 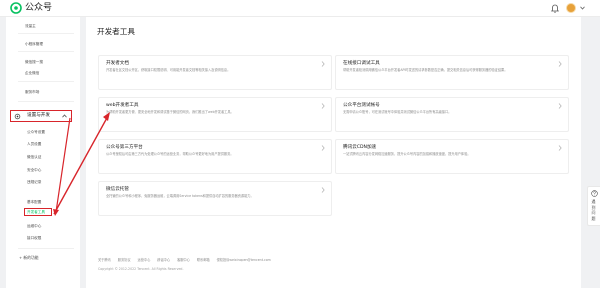 What do you see at coordinates (124, 147) in the screenshot?
I see `card-title: 公众号第三方平台` at bounding box center [124, 147].